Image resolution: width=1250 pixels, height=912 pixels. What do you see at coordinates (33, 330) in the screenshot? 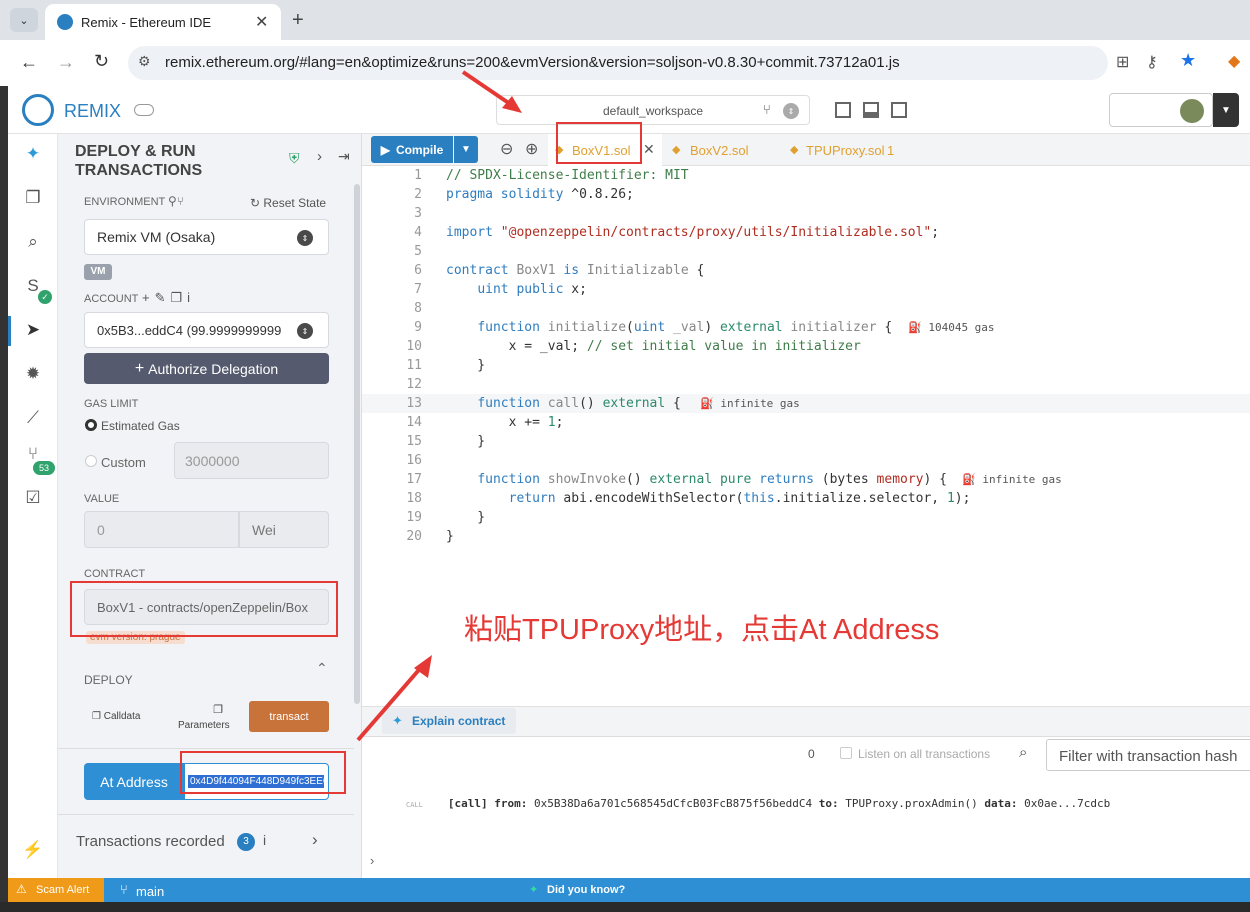
I see `deploy-run-icon: ➤` at bounding box center [33, 330].